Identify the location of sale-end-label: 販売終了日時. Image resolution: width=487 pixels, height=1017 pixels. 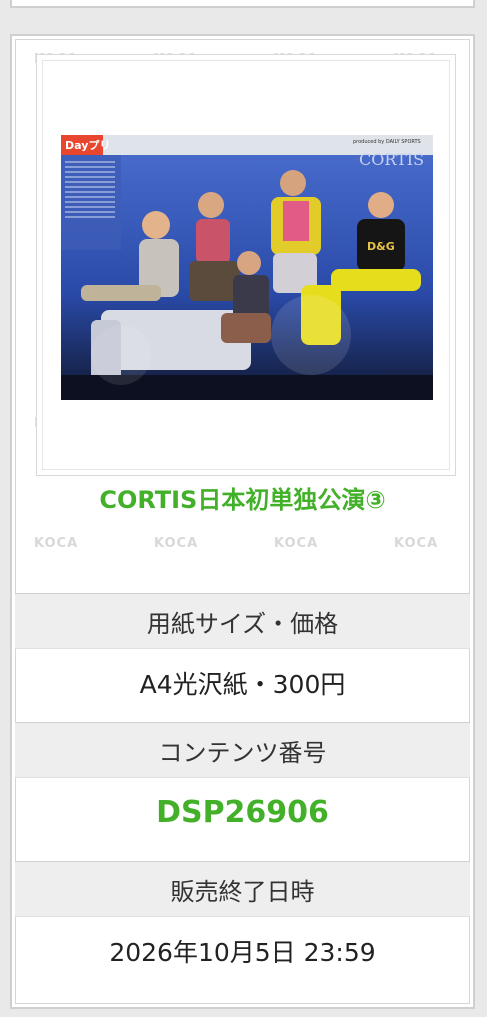
(242, 889).